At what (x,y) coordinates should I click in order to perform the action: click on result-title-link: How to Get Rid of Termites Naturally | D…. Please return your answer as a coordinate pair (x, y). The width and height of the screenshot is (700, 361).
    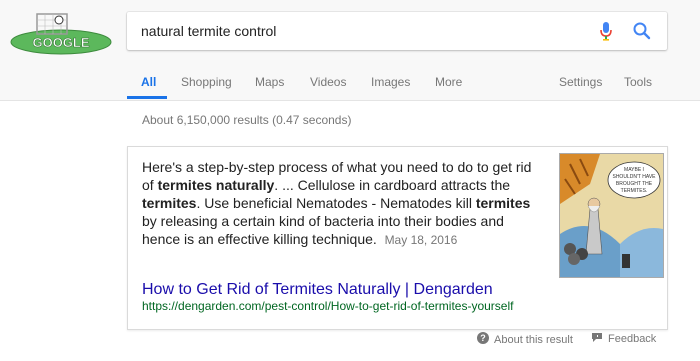
    Looking at the image, I should click on (317, 290).